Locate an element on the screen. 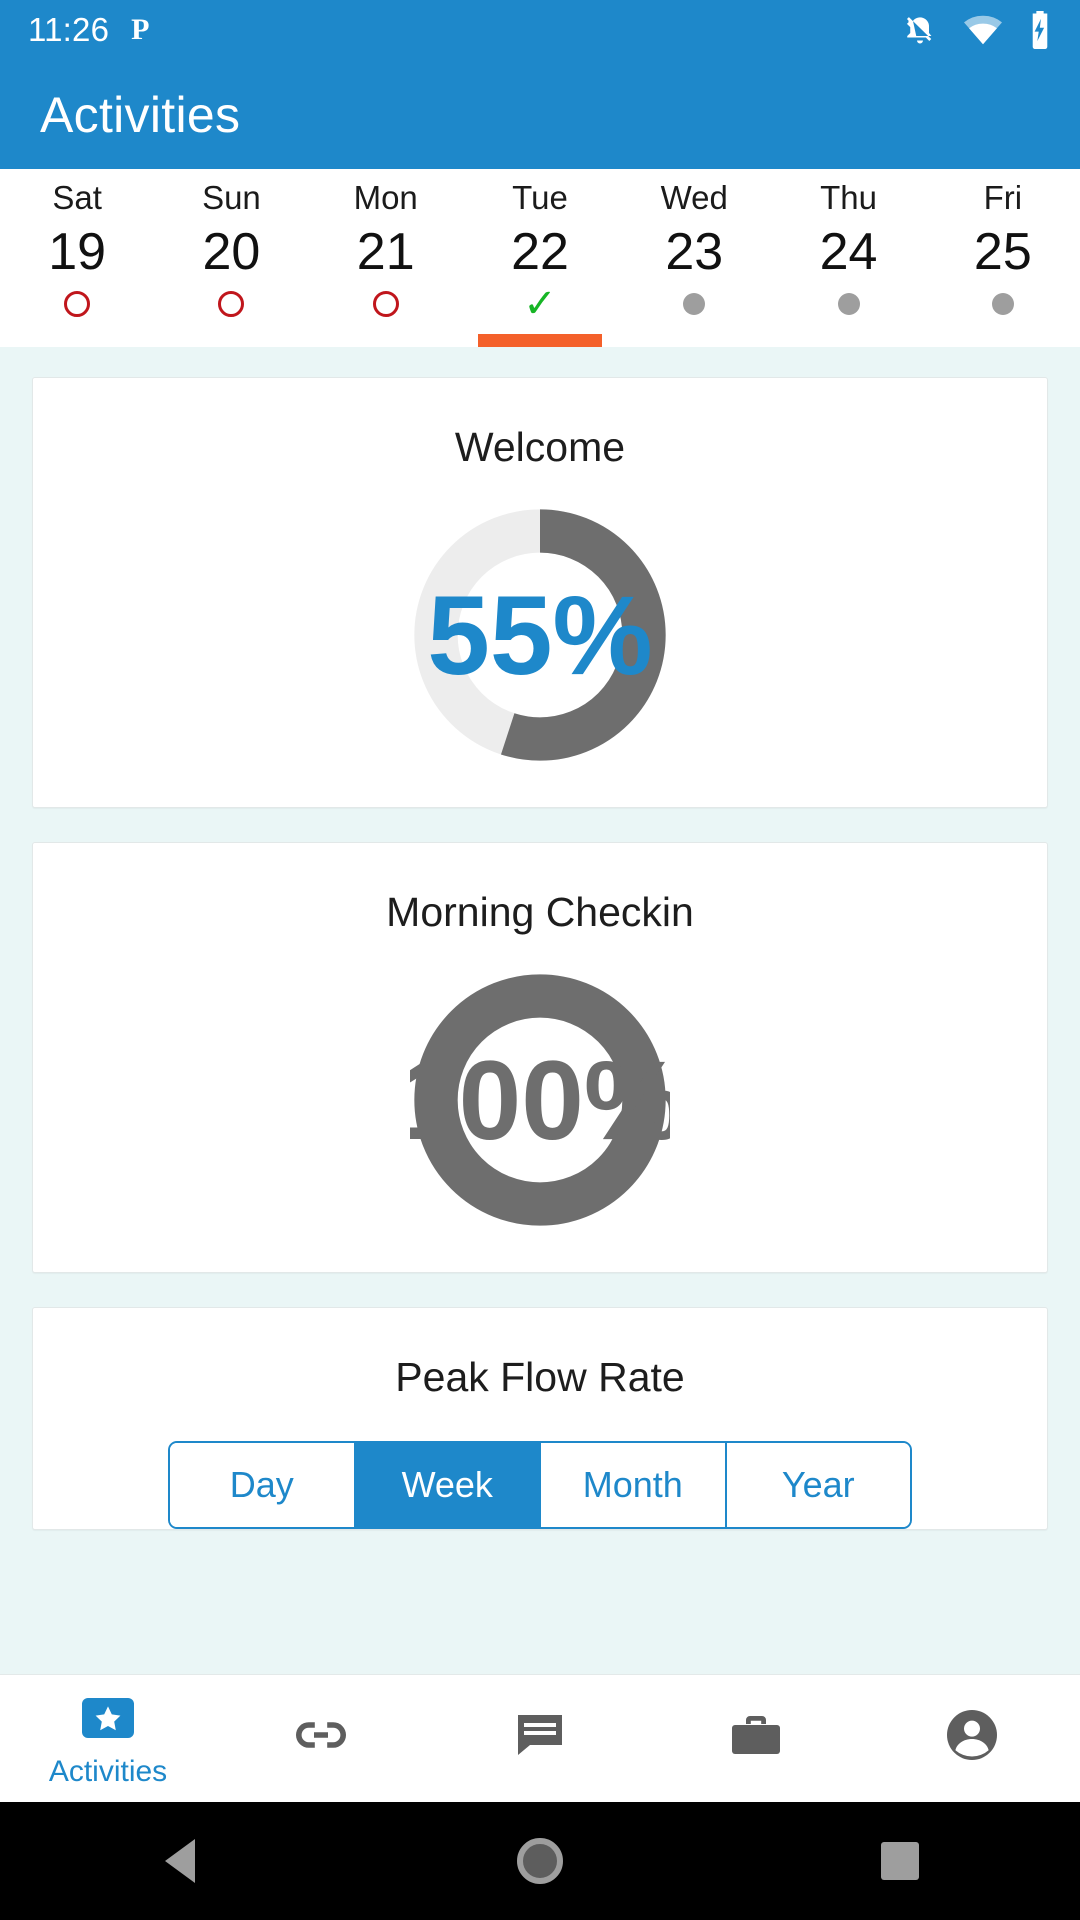  nav-item-work is located at coordinates (756, 1738).